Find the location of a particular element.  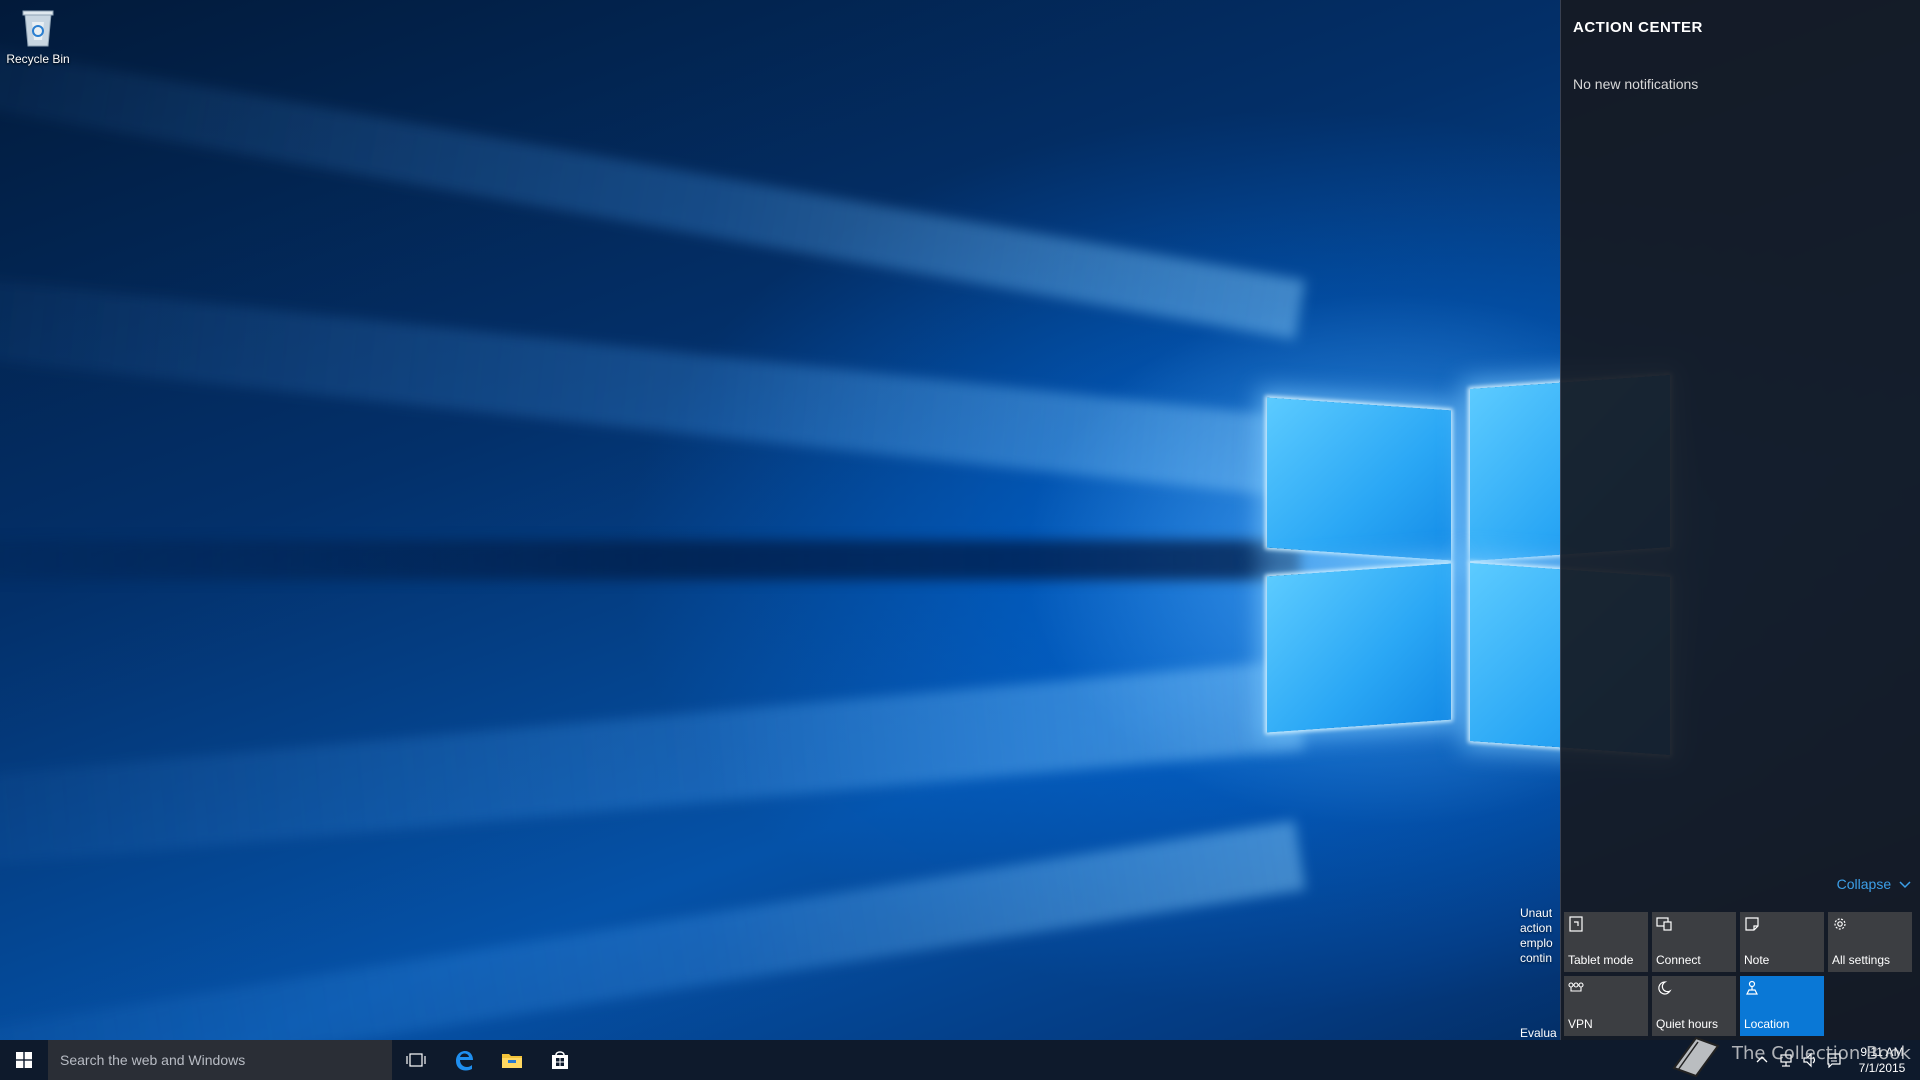

desktop-icon-recycle-bin: Recycle Bin is located at coordinates (38, 37).